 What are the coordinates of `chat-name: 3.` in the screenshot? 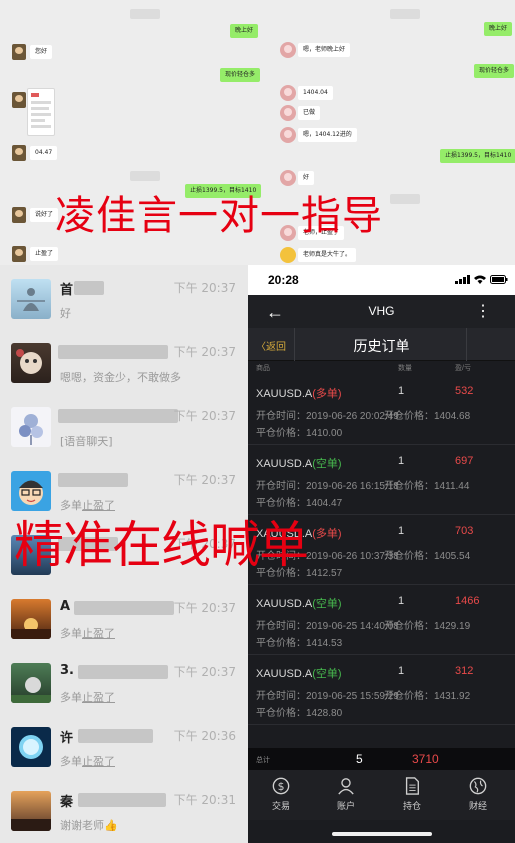 It's located at (67, 670).